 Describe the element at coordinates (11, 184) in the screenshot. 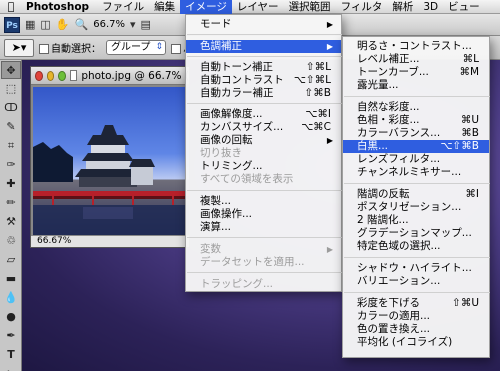

I see `healing-brush-tool-icon: ✚` at that location.